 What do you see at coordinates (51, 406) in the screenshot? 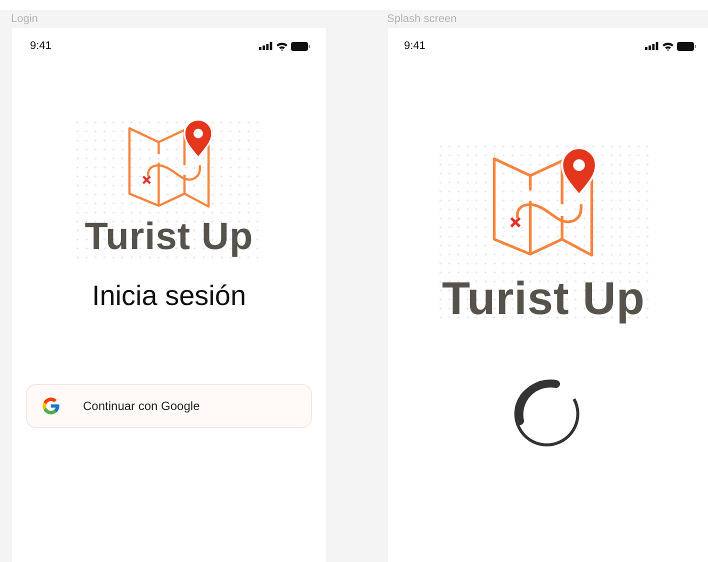
I see `google-icon` at bounding box center [51, 406].